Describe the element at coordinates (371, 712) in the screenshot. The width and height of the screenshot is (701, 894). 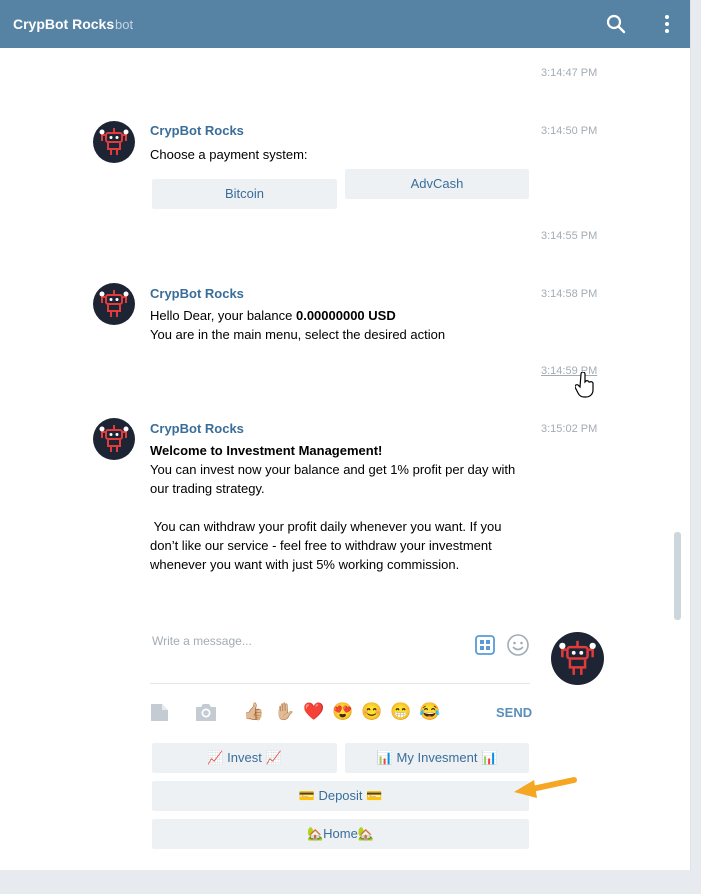
I see `emoji-smile: 😊` at that location.